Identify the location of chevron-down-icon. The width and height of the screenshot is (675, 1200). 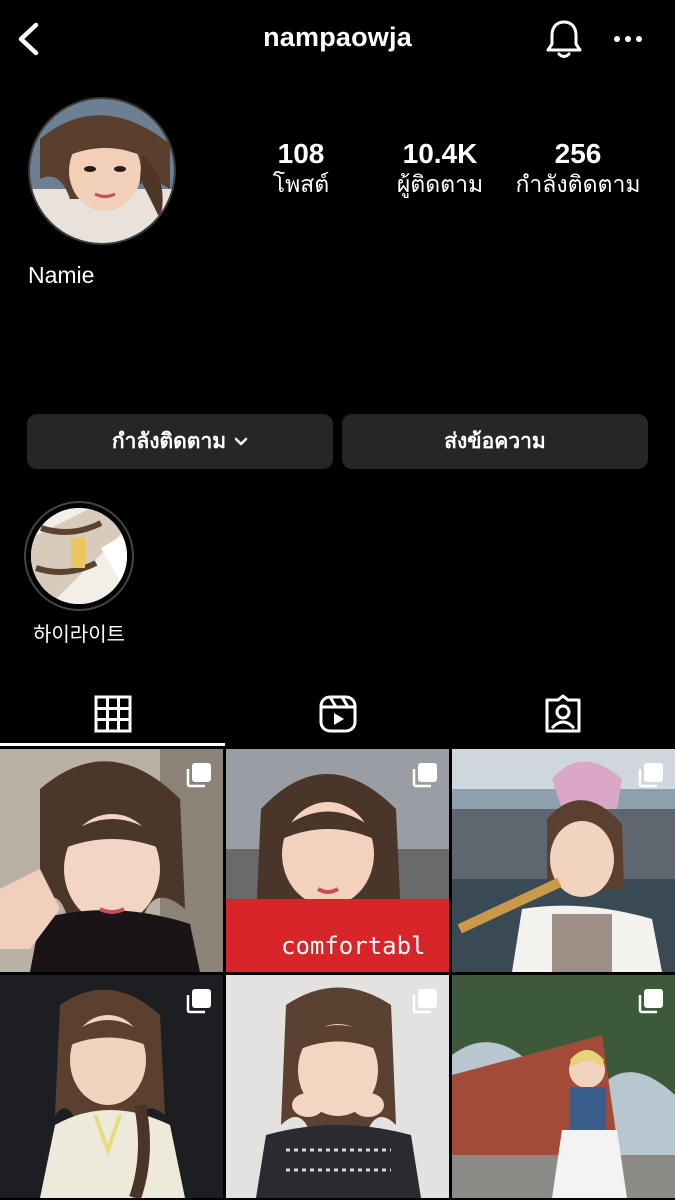
(241, 441).